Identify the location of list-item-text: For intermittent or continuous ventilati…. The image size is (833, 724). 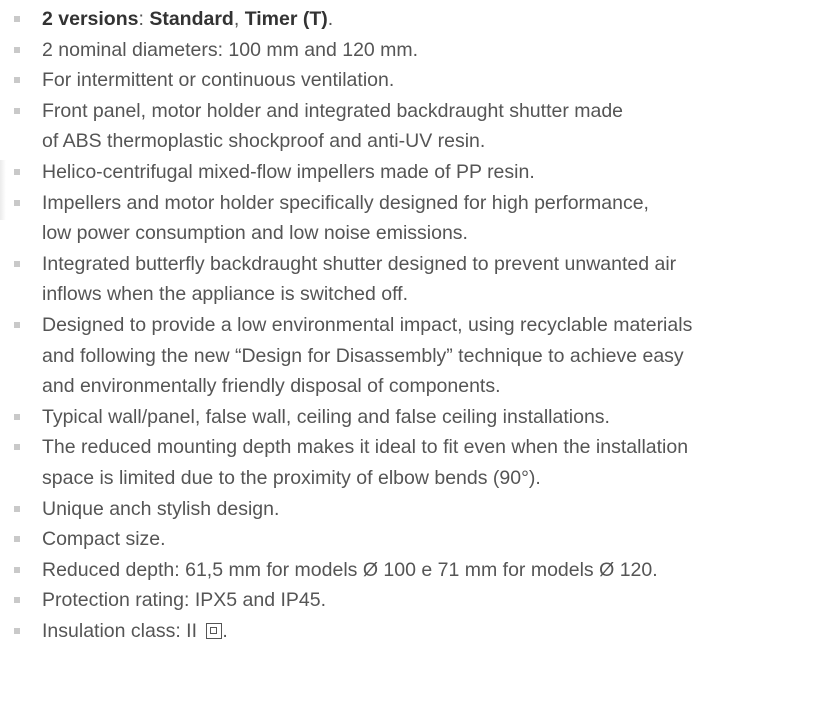
(218, 80).